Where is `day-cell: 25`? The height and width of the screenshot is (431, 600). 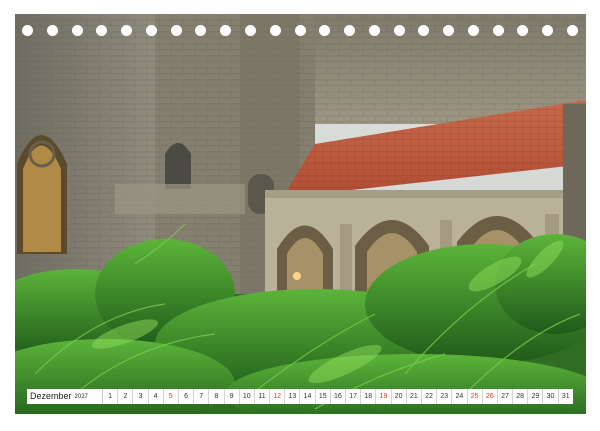 day-cell: 25 is located at coordinates (475, 396).